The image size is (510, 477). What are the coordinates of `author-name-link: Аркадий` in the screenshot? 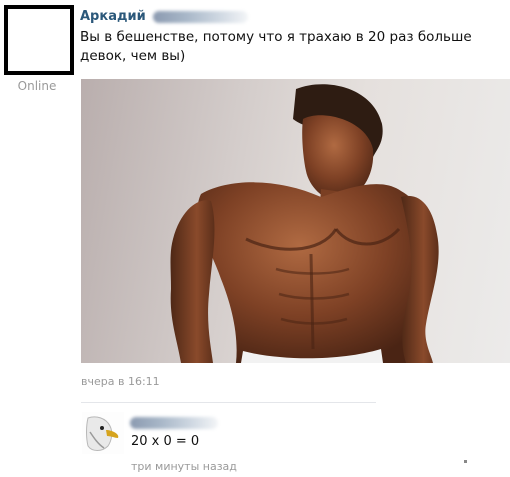 It's located at (113, 16).